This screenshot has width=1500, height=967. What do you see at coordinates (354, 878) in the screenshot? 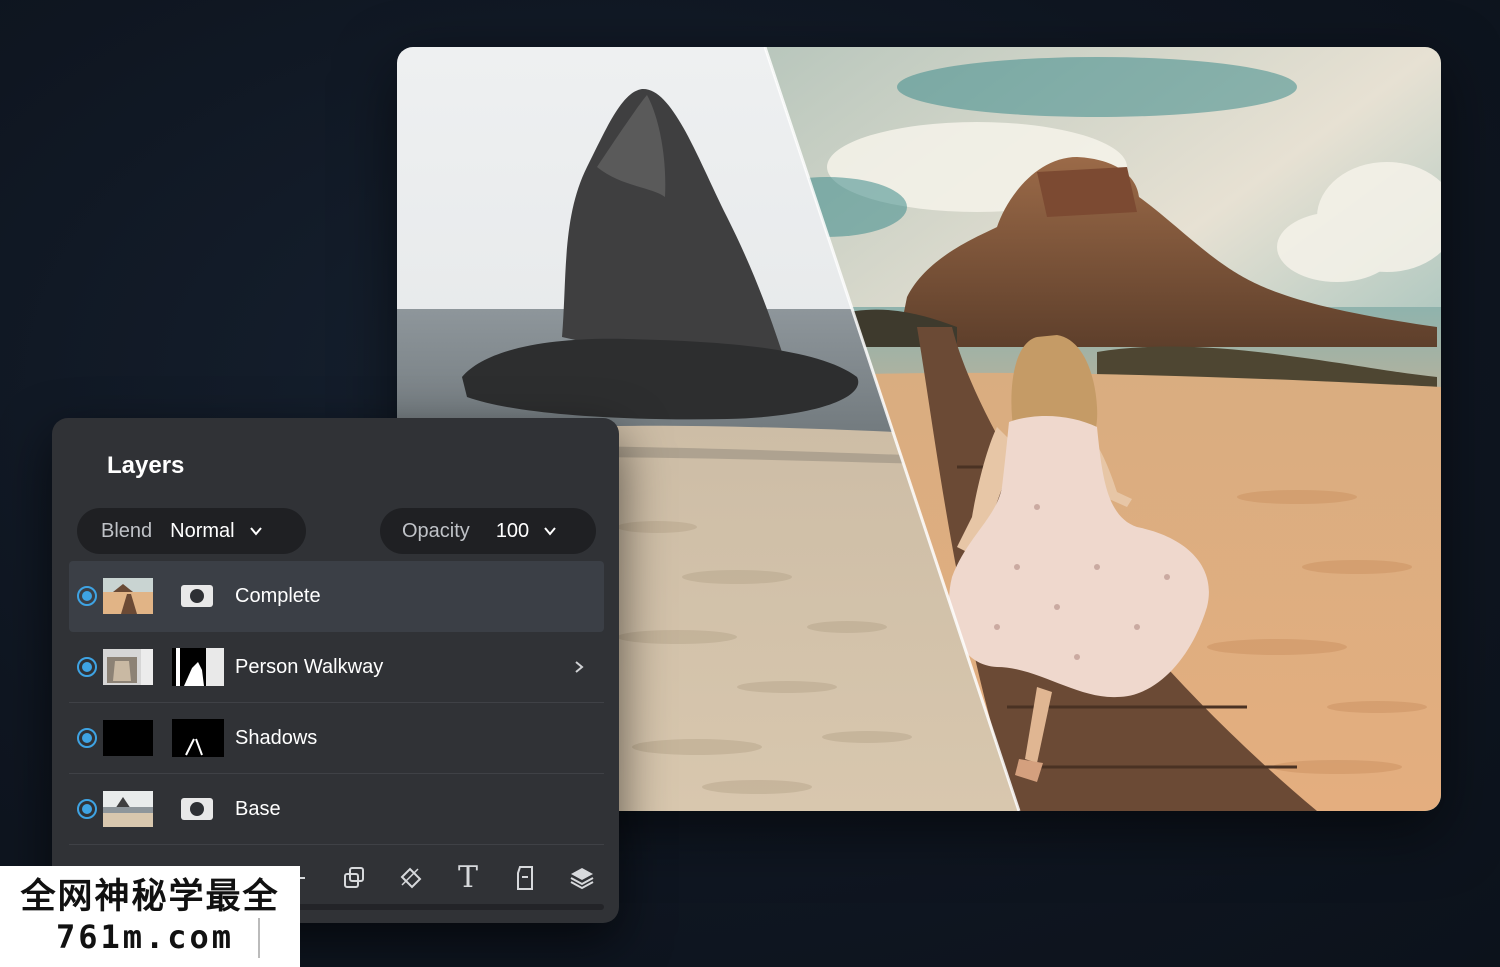
I see `duplicate-icon` at bounding box center [354, 878].